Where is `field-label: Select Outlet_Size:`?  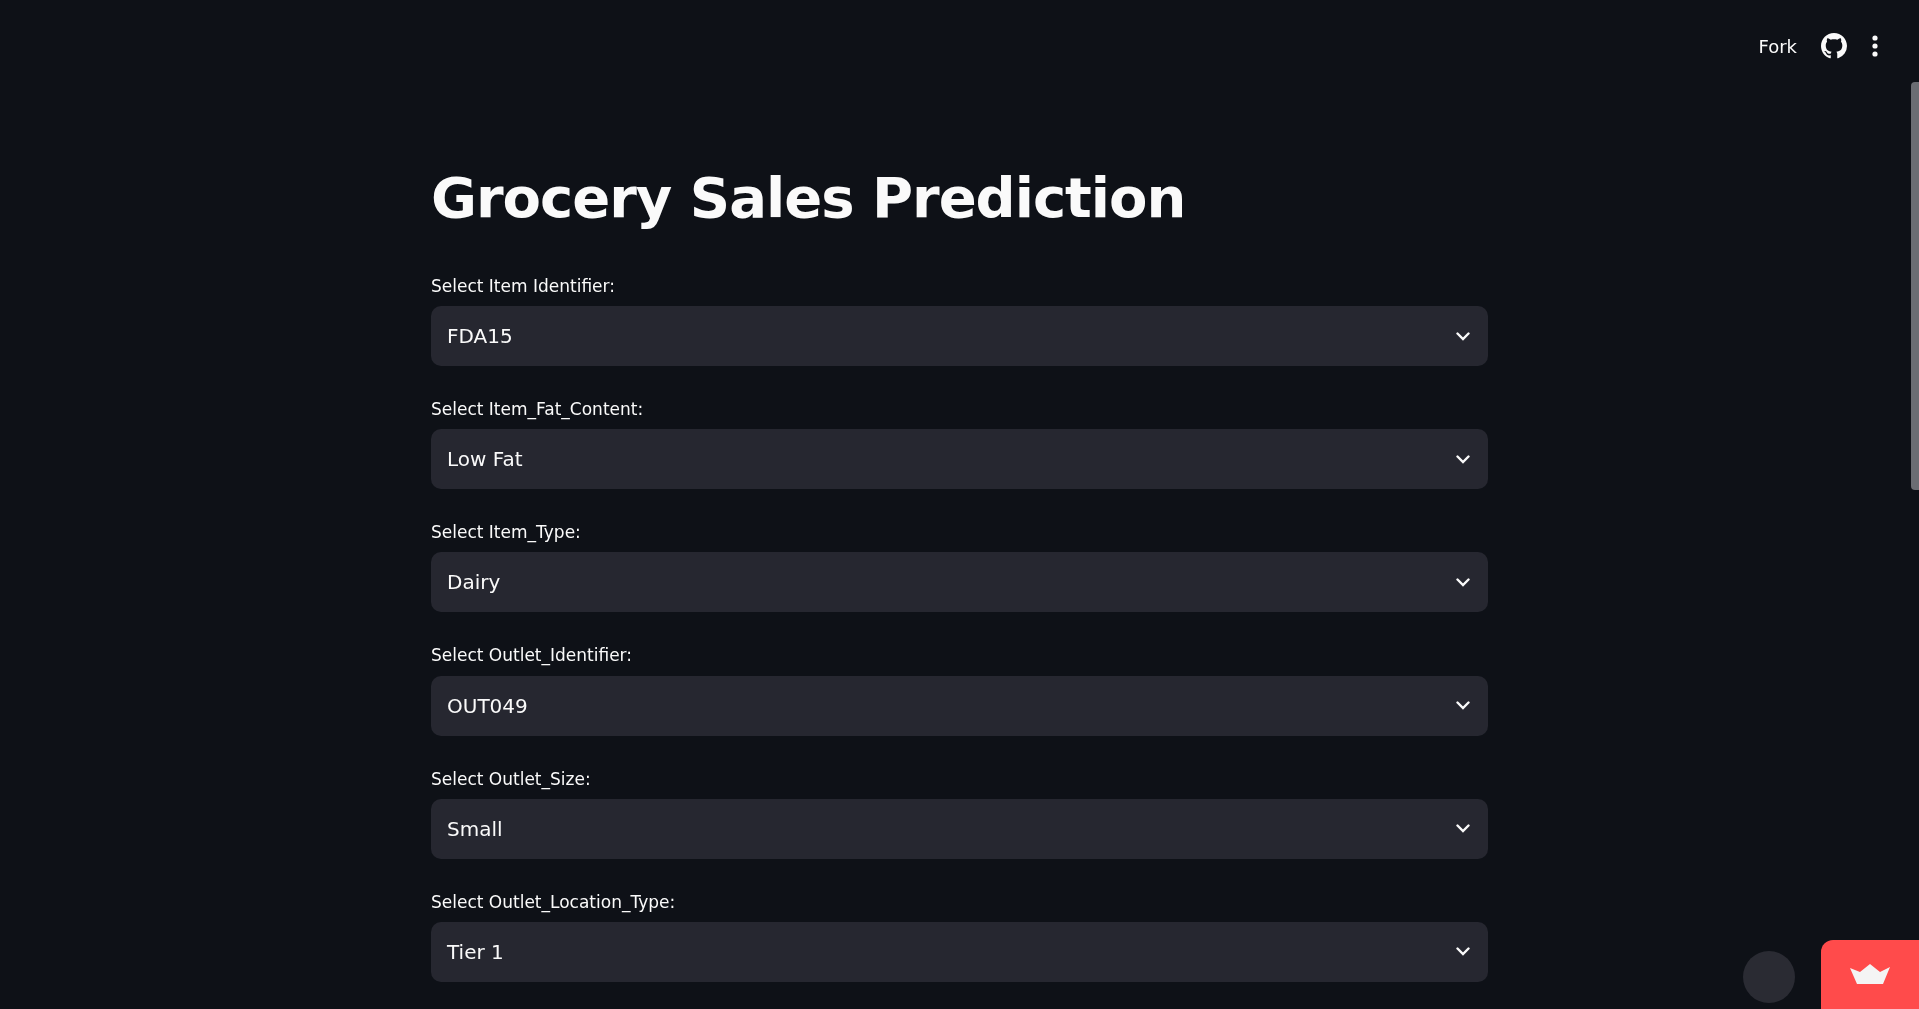 field-label: Select Outlet_Size: is located at coordinates (511, 778).